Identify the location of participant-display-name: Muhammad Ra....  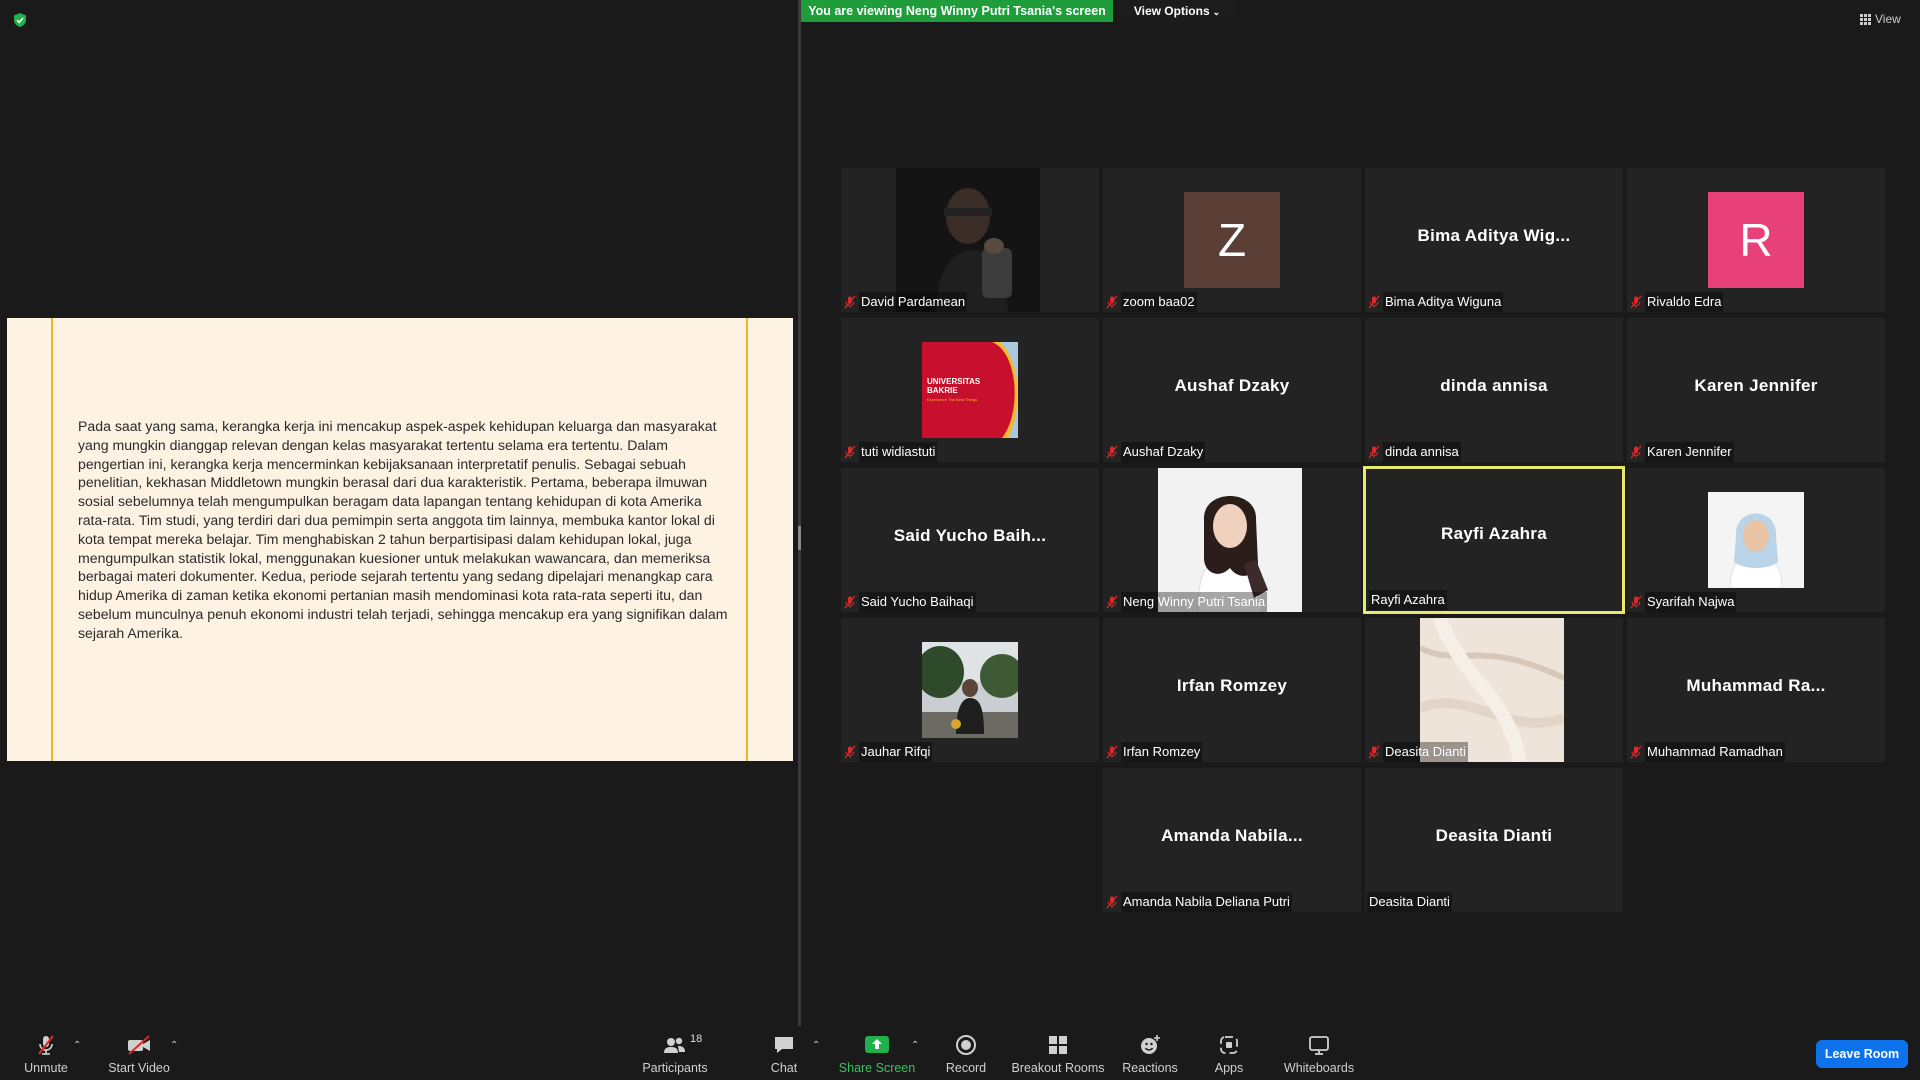
(1756, 685).